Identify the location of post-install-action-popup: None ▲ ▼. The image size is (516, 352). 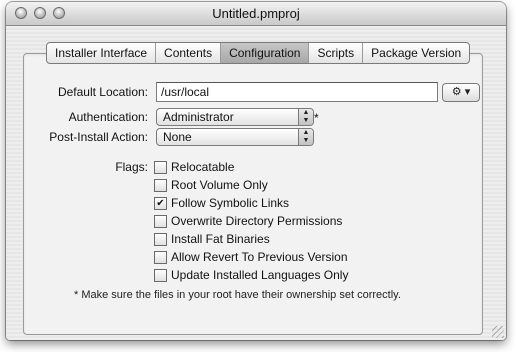
(235, 137).